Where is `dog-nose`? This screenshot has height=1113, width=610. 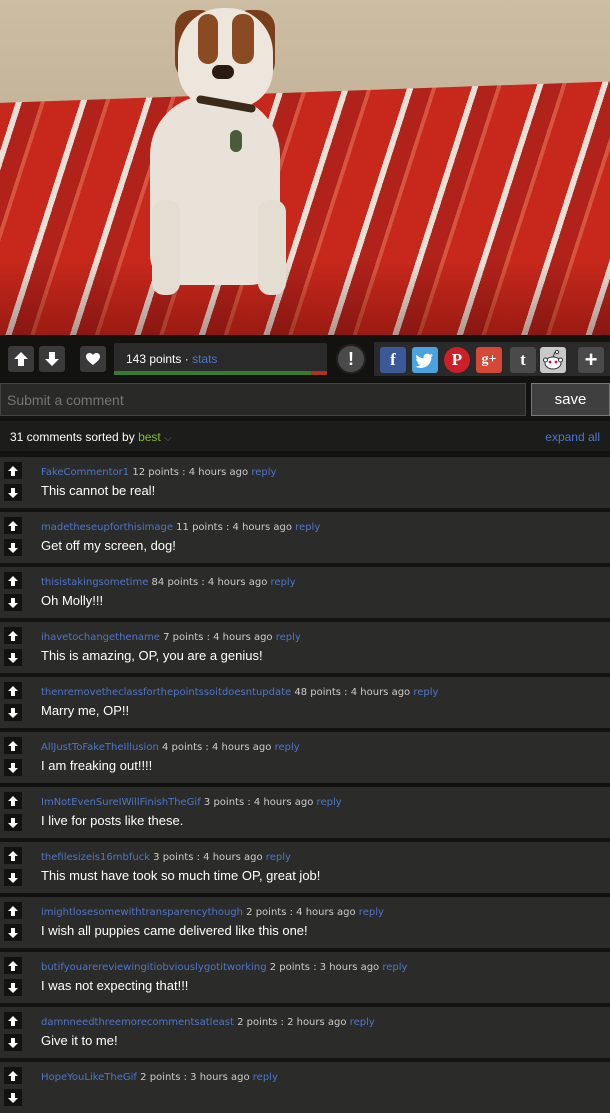
dog-nose is located at coordinates (223, 72).